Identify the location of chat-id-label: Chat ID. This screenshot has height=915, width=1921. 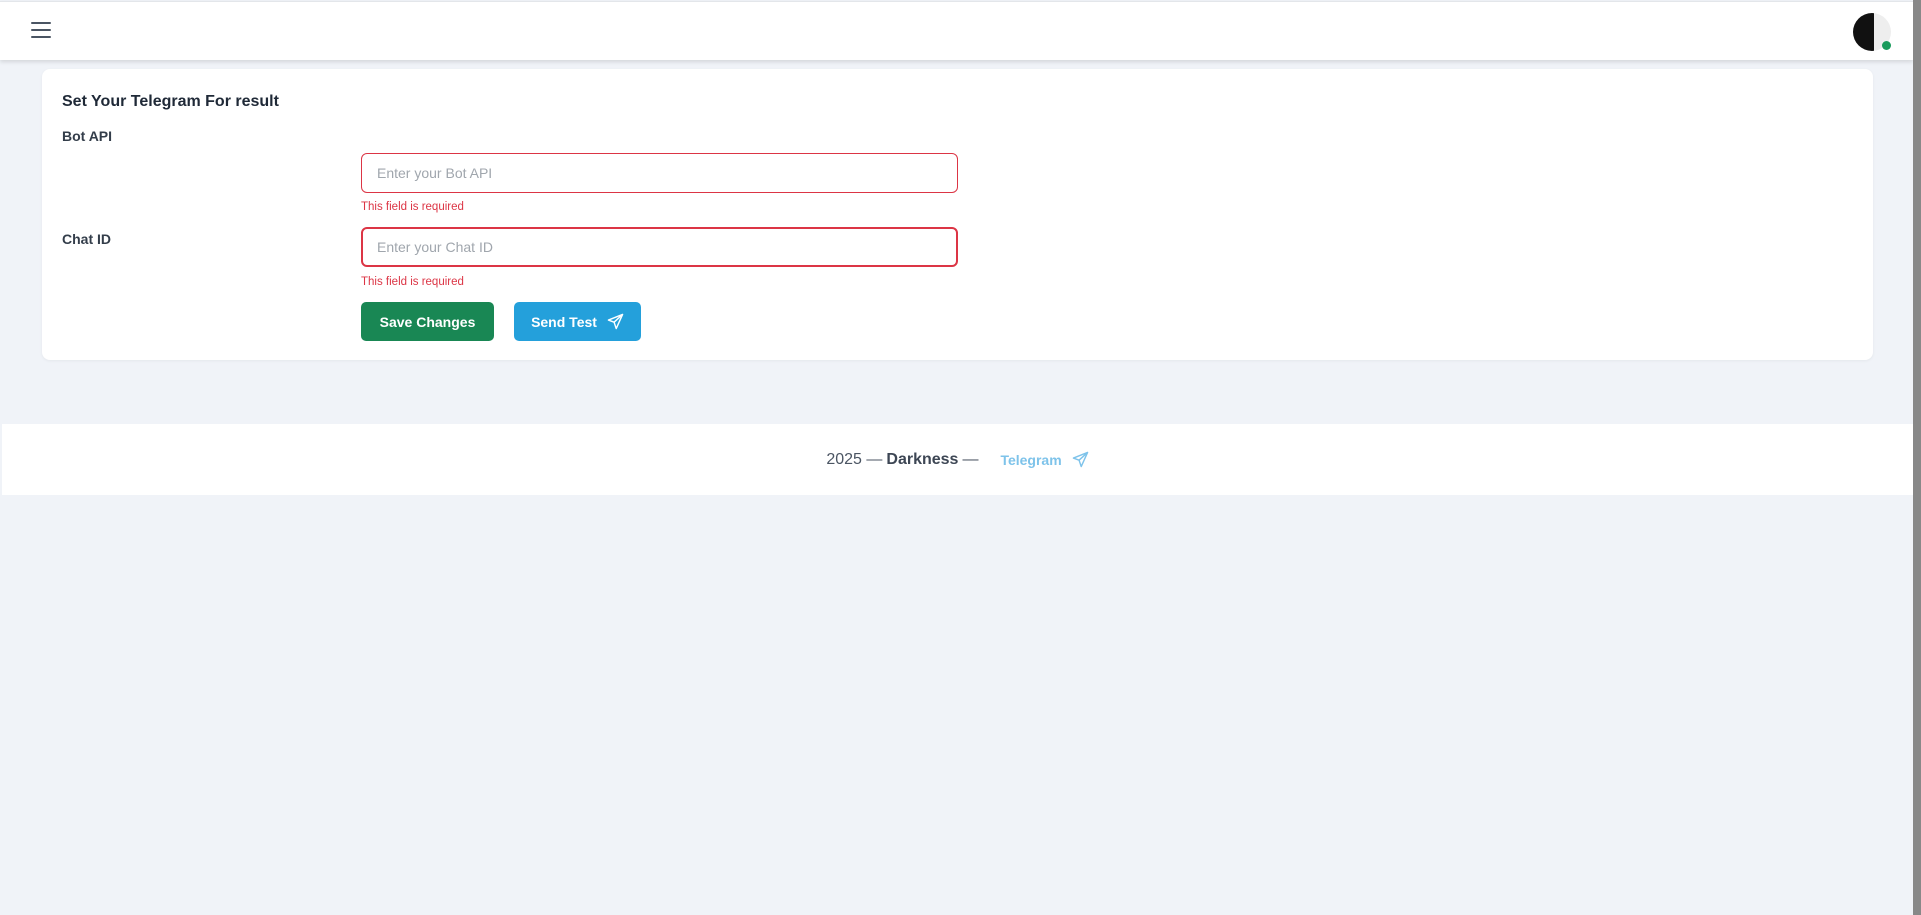
(86, 239).